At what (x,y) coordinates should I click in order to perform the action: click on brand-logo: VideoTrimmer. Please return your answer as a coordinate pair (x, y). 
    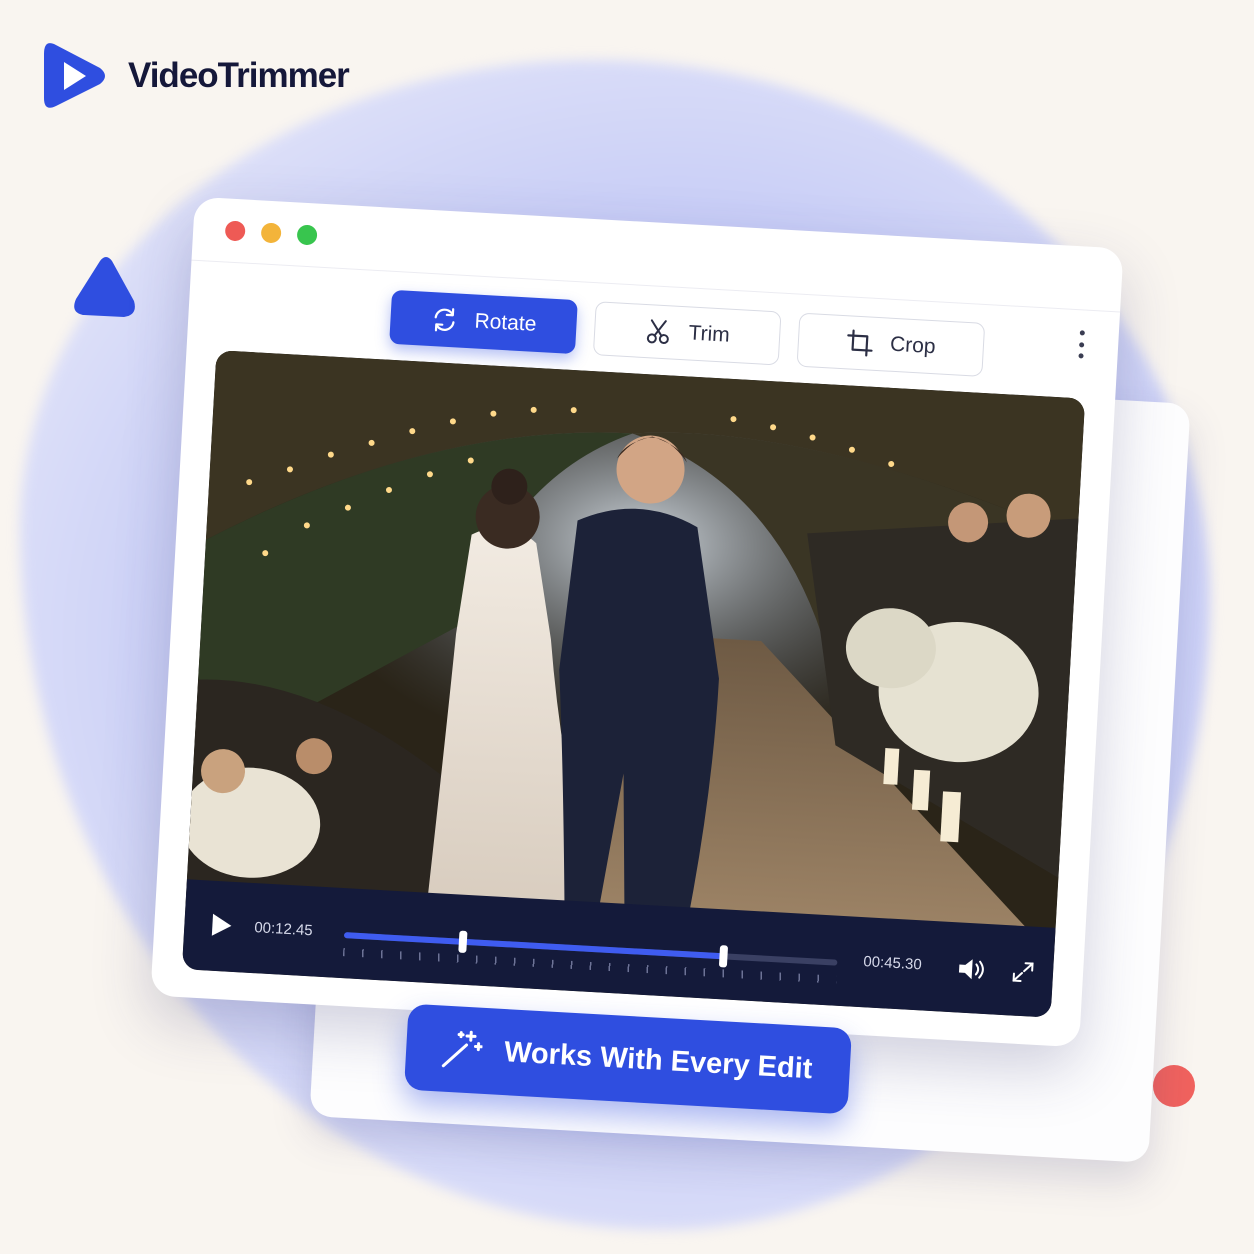
    Looking at the image, I should click on (195, 76).